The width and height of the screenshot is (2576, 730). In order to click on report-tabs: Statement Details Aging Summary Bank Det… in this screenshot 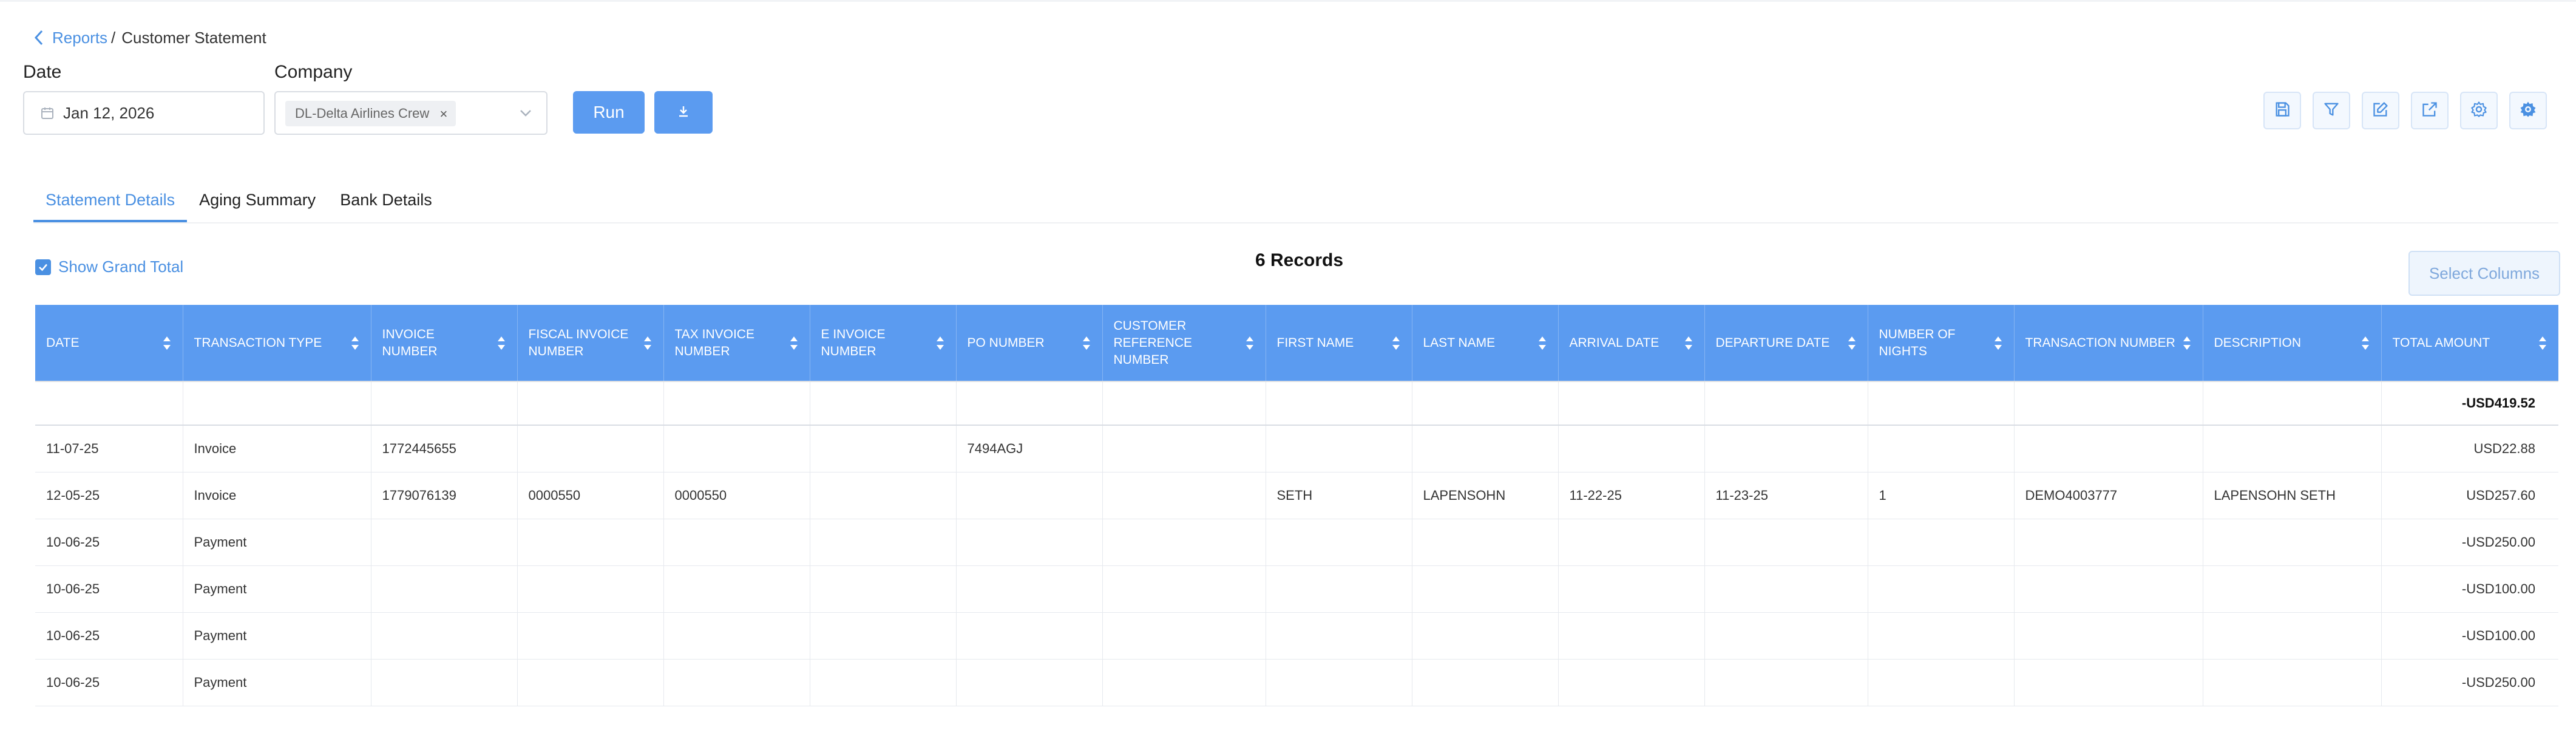, I will do `click(238, 202)`.